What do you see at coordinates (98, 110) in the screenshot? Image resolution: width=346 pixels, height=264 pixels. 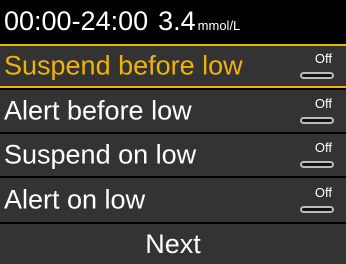 I see `setting-label: Alert before low` at bounding box center [98, 110].